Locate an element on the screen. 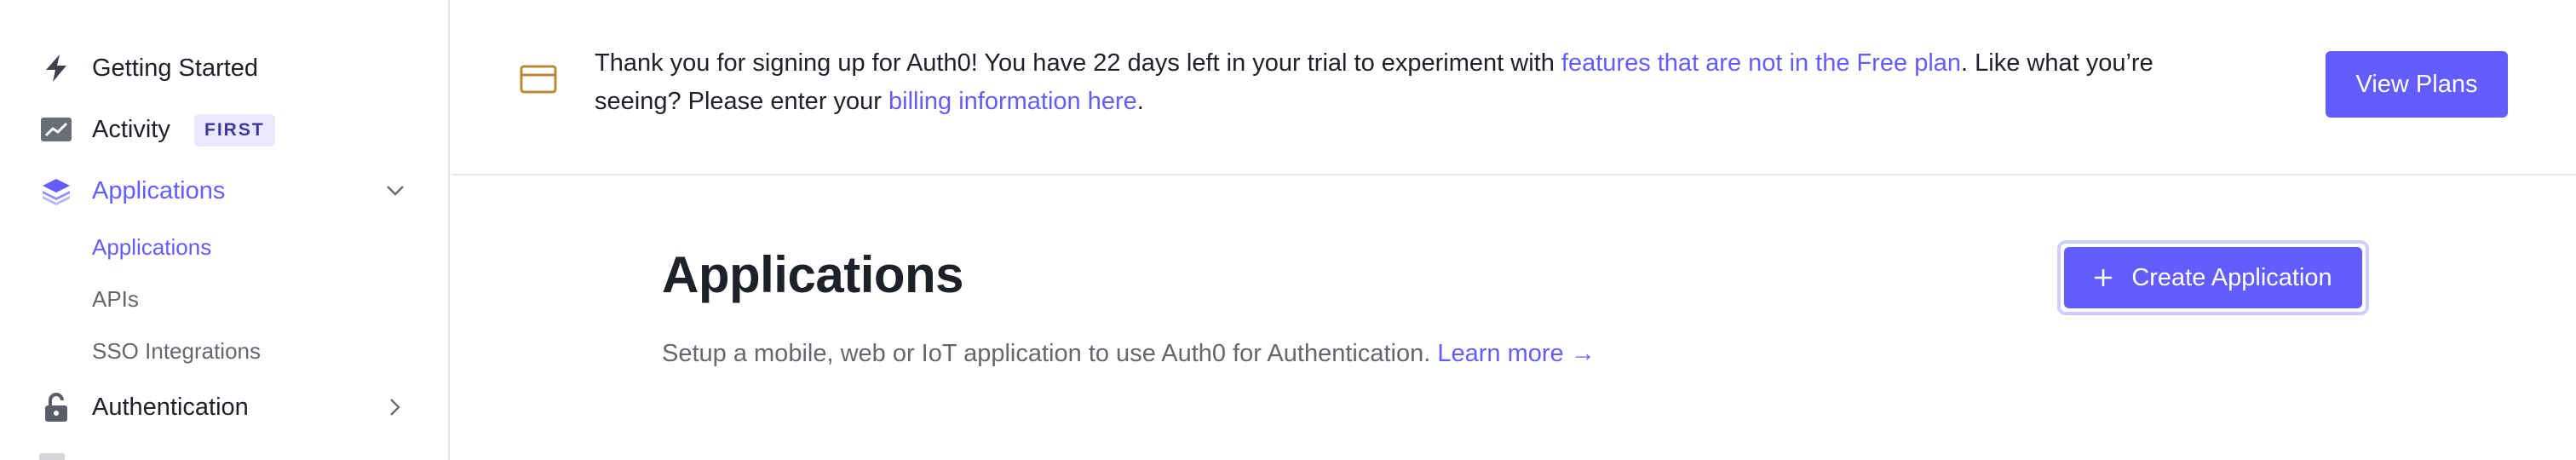 The image size is (2576, 460). sidebar-item-label: Authentication is located at coordinates (171, 407).